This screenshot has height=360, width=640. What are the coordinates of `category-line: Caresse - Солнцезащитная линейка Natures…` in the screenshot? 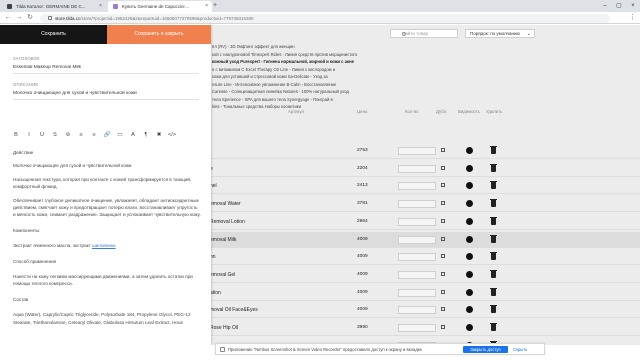 It's located at (312, 92).